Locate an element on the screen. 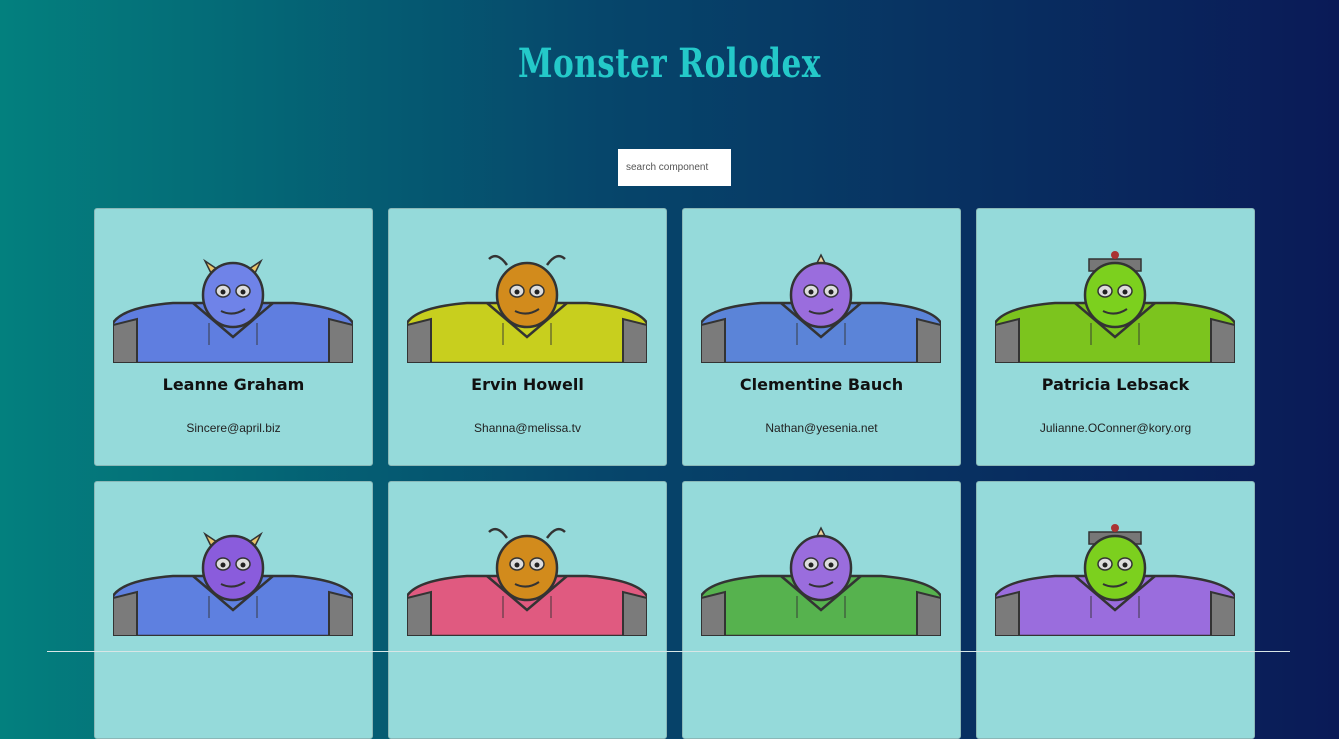 This screenshot has width=1339, height=739. monster-name: Clementine Bauch is located at coordinates (821, 384).